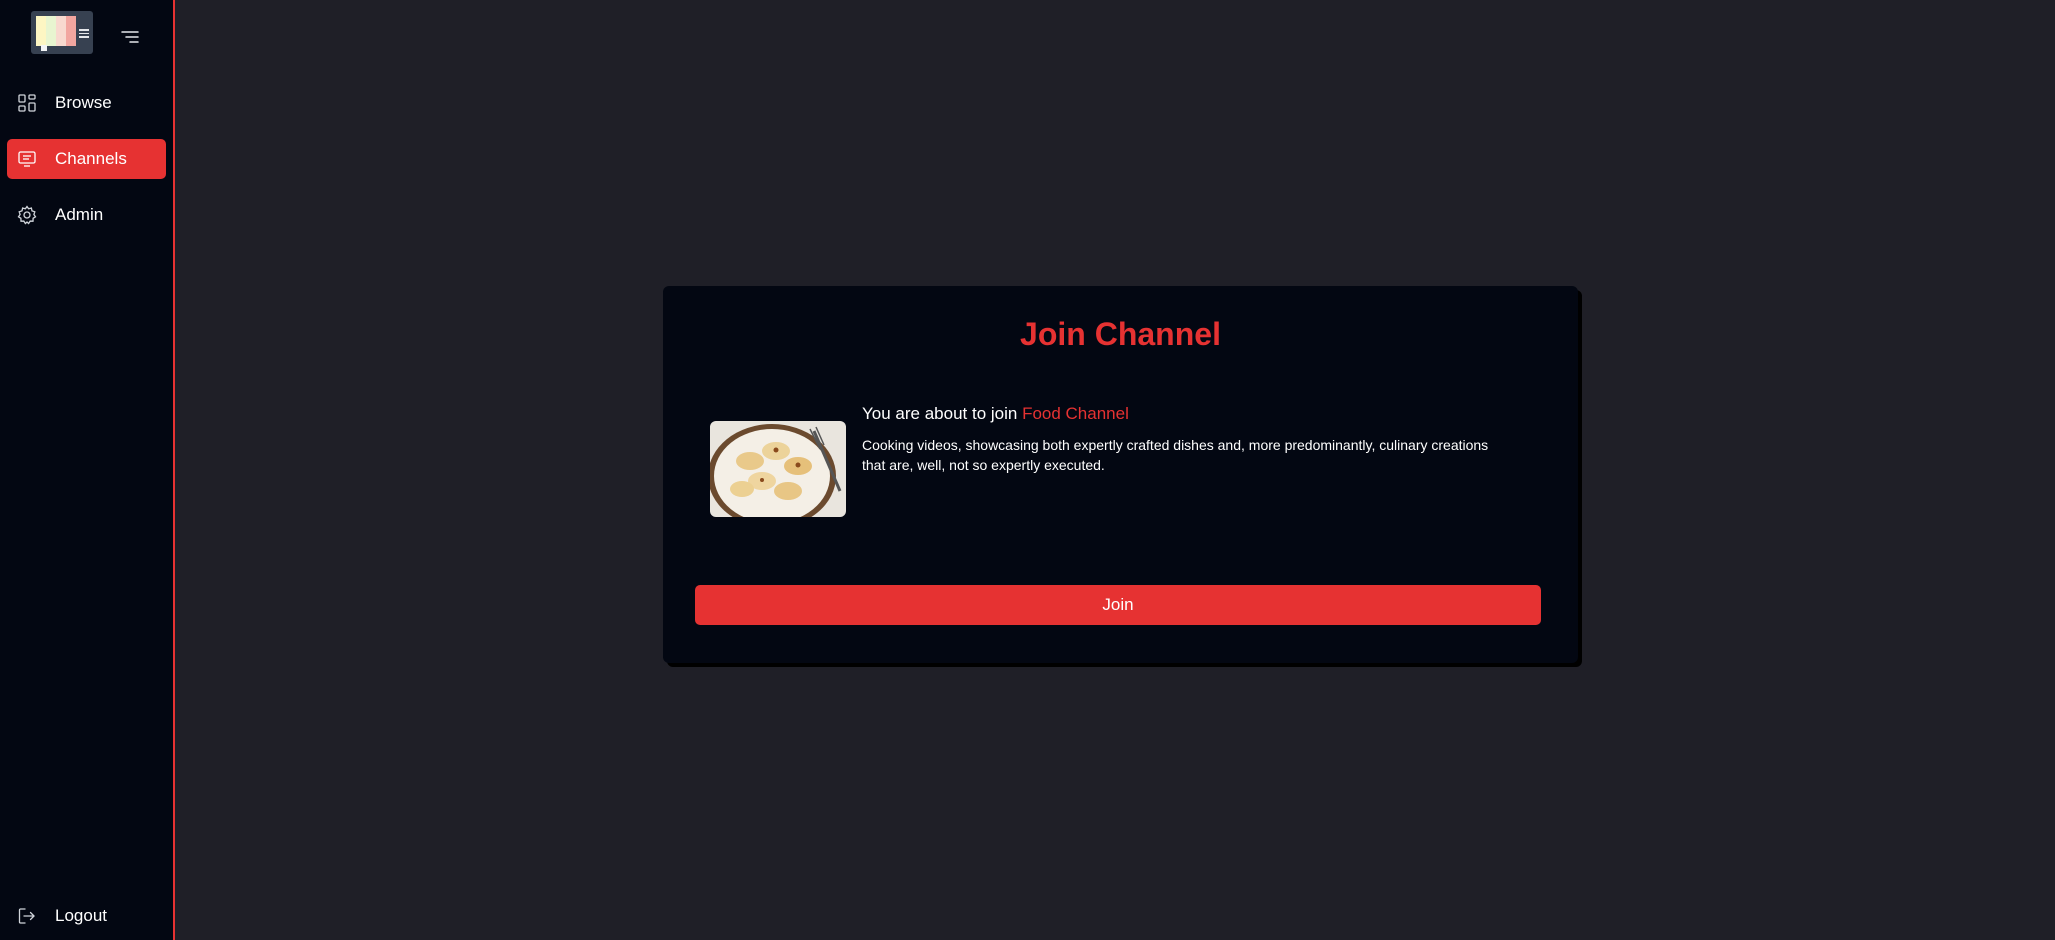 This screenshot has height=940, width=2055. I want to click on sidebar-item-admin: Admin, so click(86, 215).